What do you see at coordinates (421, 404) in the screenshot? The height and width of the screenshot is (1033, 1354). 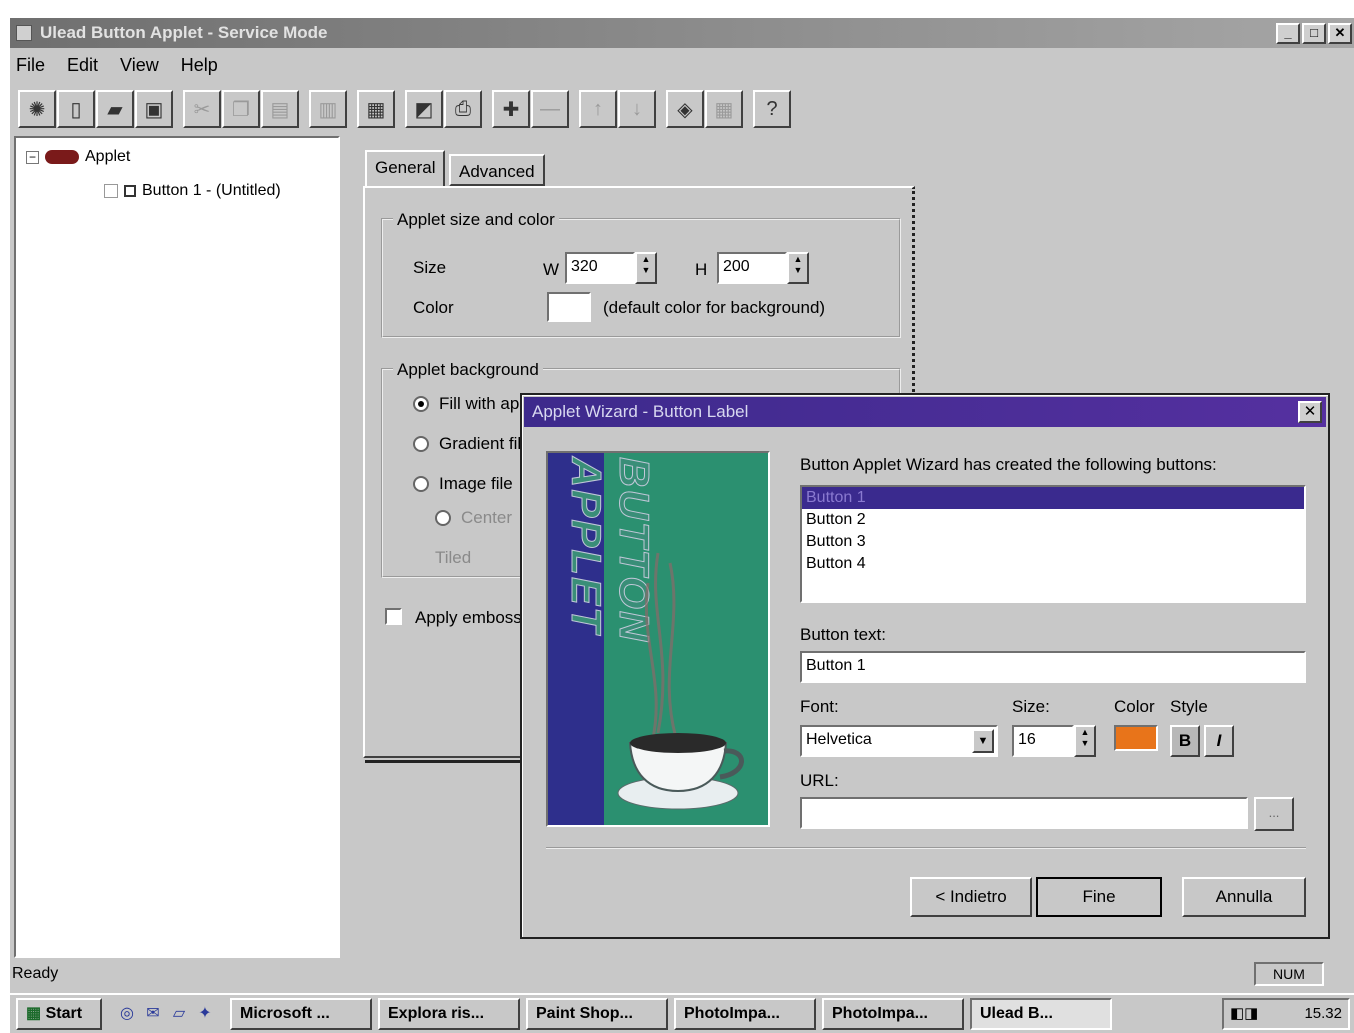 I see `radio-fill` at bounding box center [421, 404].